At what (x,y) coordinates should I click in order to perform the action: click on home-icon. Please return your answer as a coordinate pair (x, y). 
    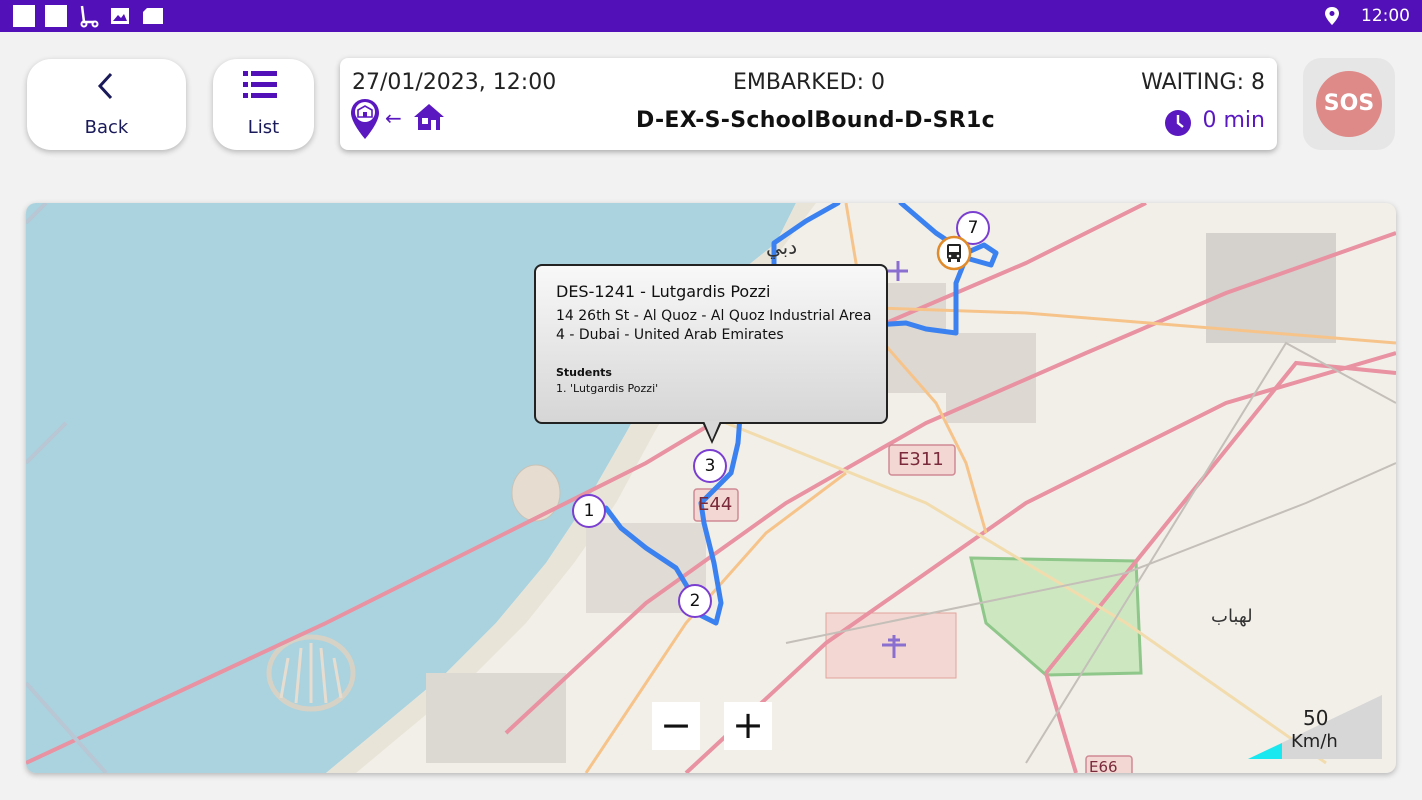
    Looking at the image, I should click on (429, 117).